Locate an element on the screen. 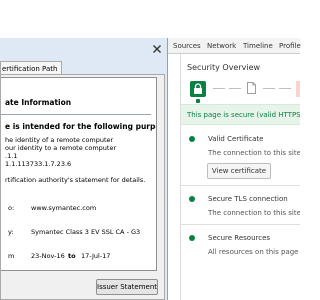  section-heading: Valid Certificate is located at coordinates (236, 139).